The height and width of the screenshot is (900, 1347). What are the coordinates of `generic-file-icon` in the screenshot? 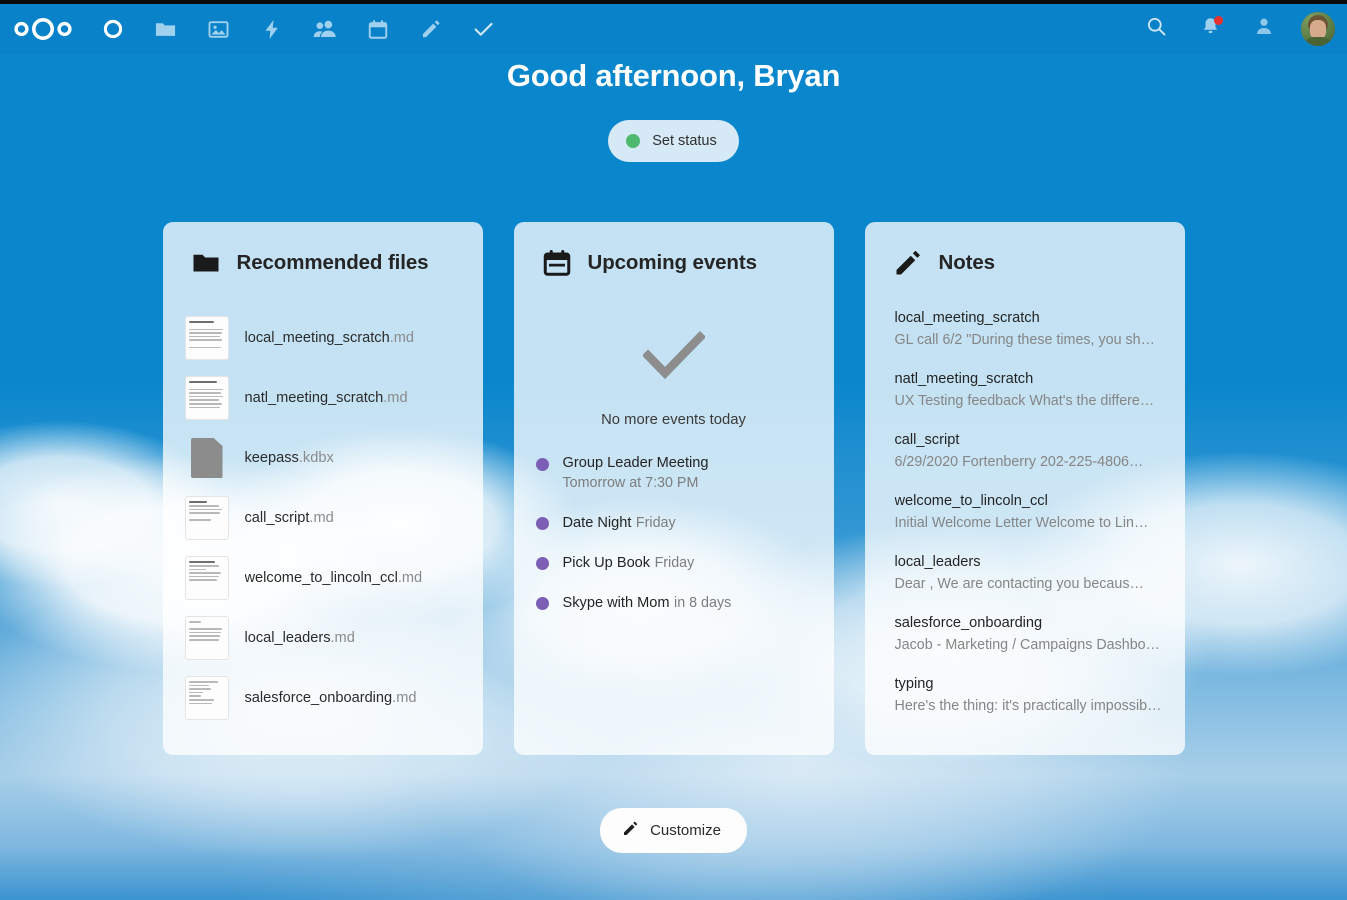 It's located at (207, 458).